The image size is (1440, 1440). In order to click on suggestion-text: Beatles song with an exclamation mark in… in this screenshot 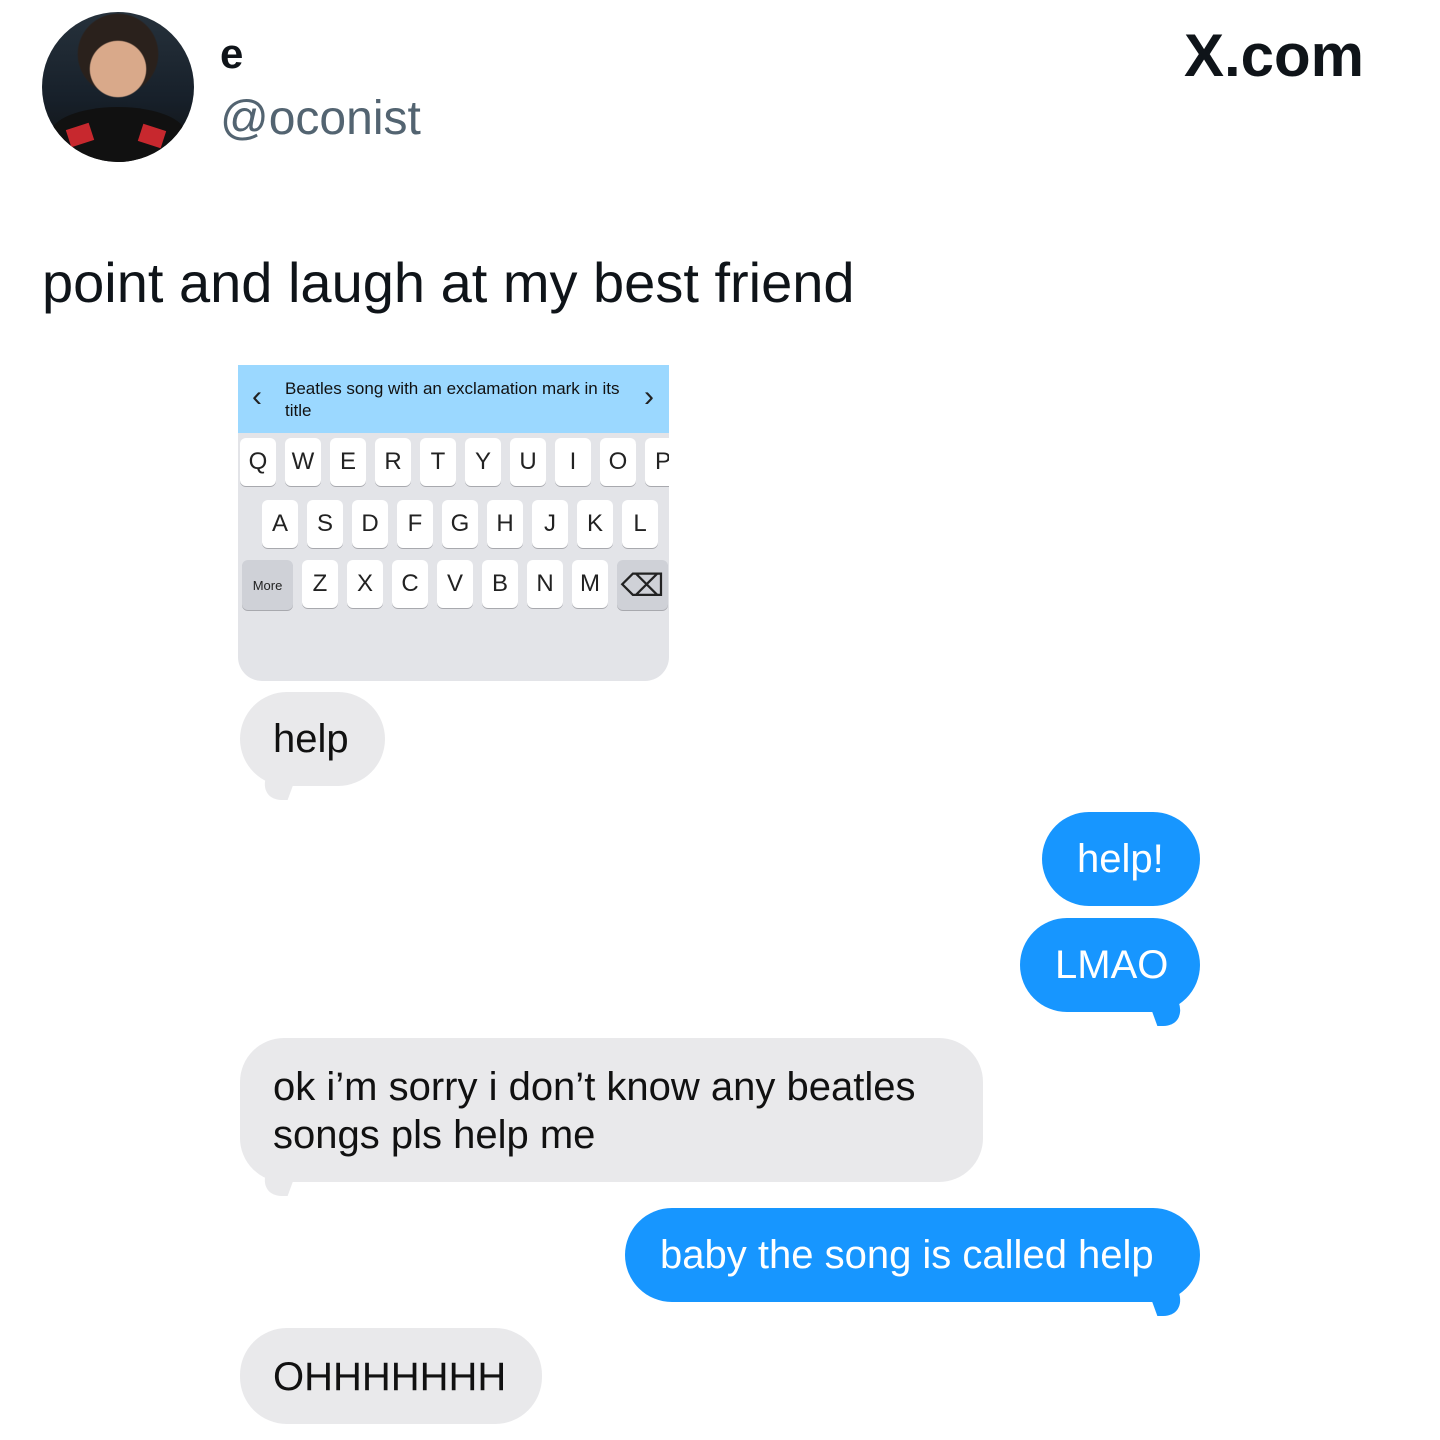, I will do `click(452, 399)`.